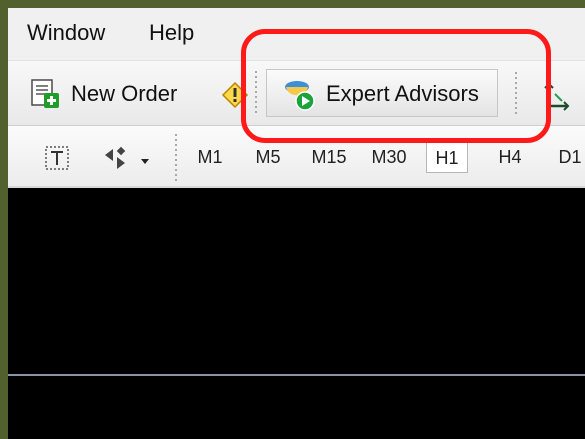 This screenshot has height=439, width=585. Describe the element at coordinates (57, 158) in the screenshot. I see `text-icon` at that location.